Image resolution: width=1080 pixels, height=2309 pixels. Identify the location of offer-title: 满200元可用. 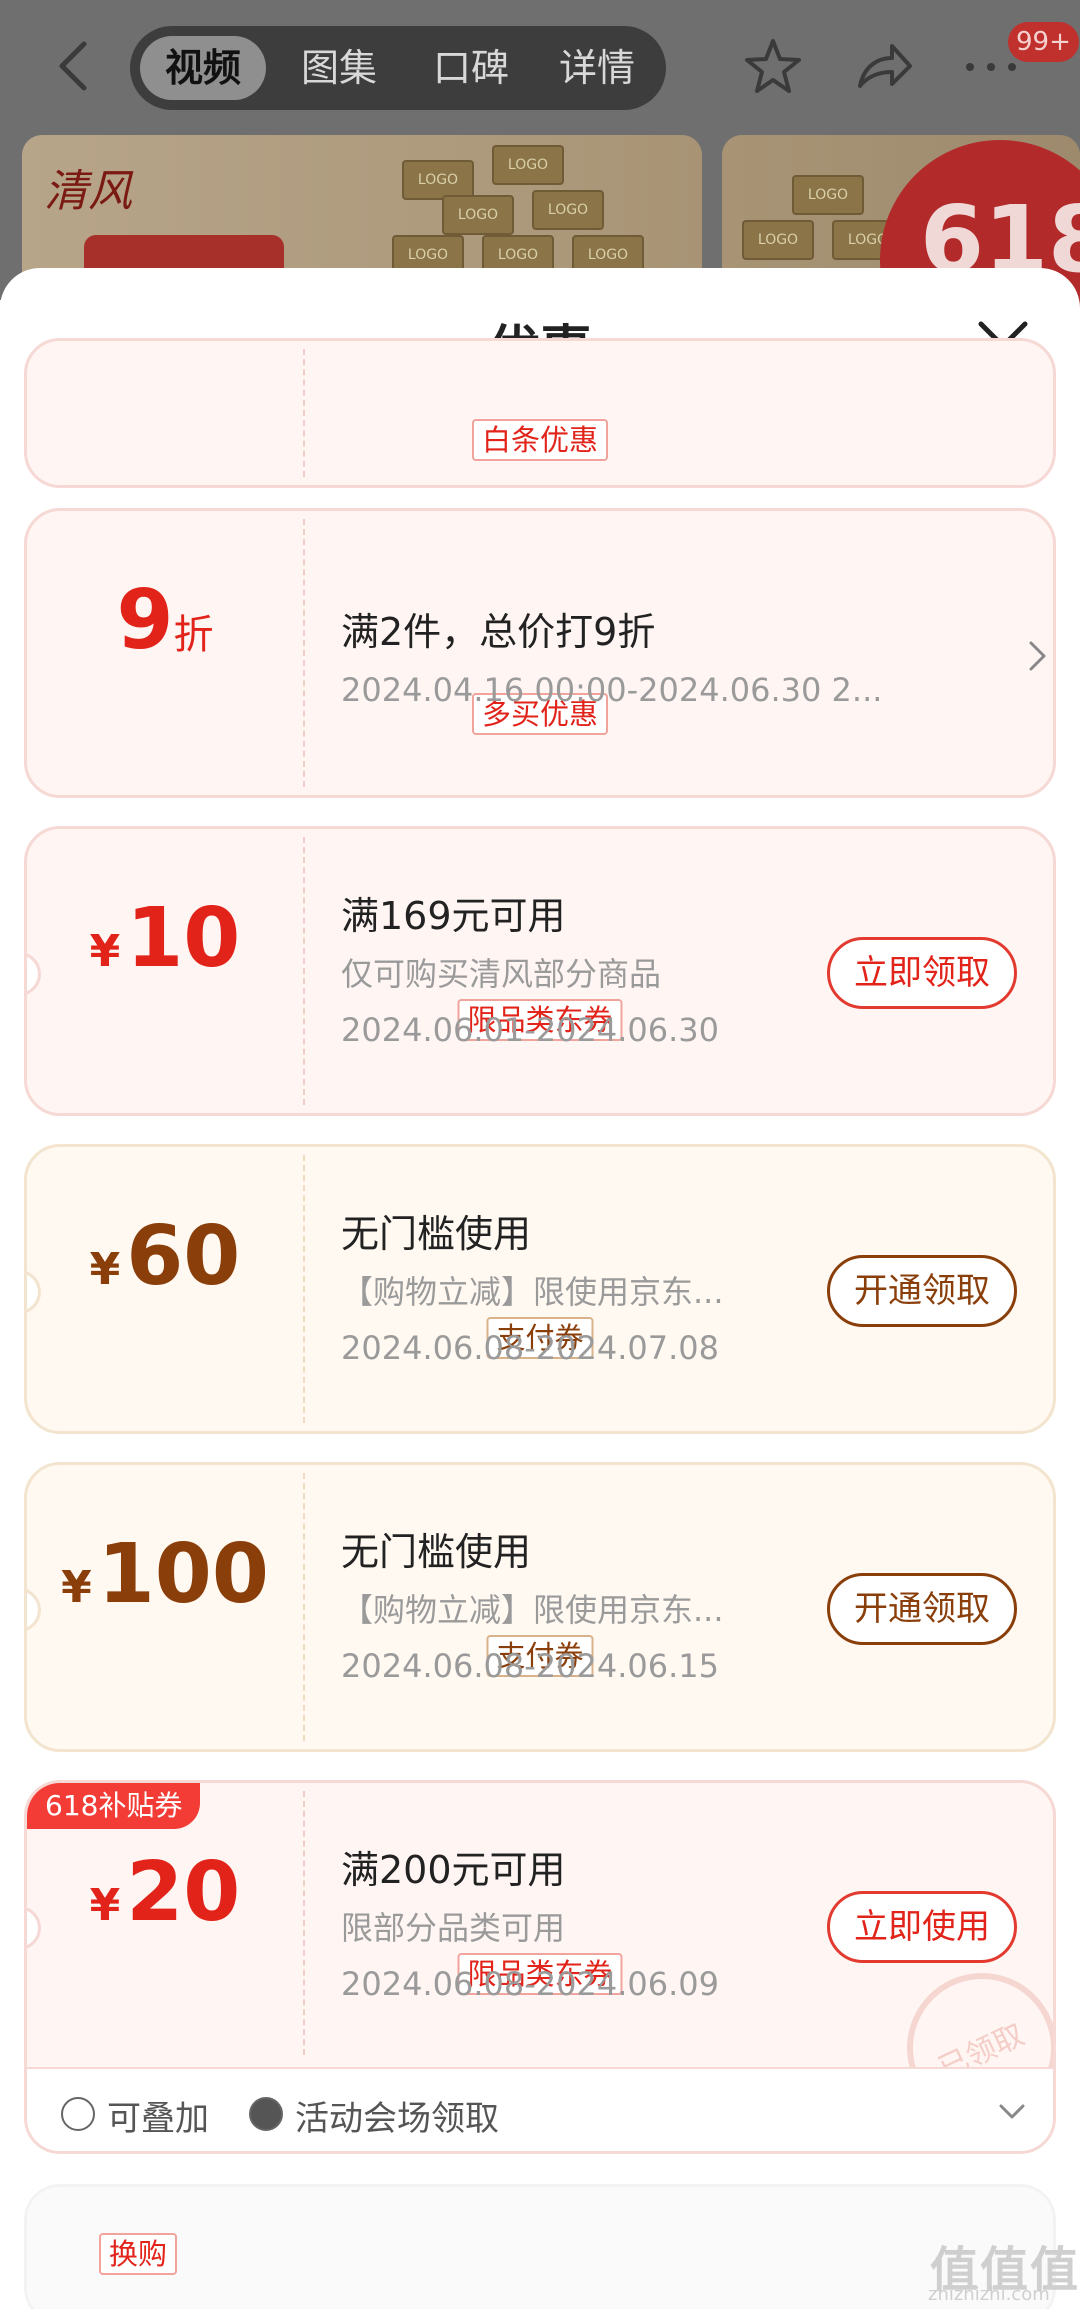
(453, 1870).